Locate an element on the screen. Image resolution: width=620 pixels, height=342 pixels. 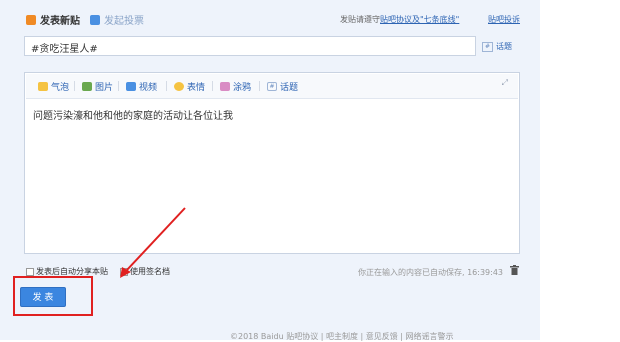
annotation-arrow is located at coordinates (153, 242).